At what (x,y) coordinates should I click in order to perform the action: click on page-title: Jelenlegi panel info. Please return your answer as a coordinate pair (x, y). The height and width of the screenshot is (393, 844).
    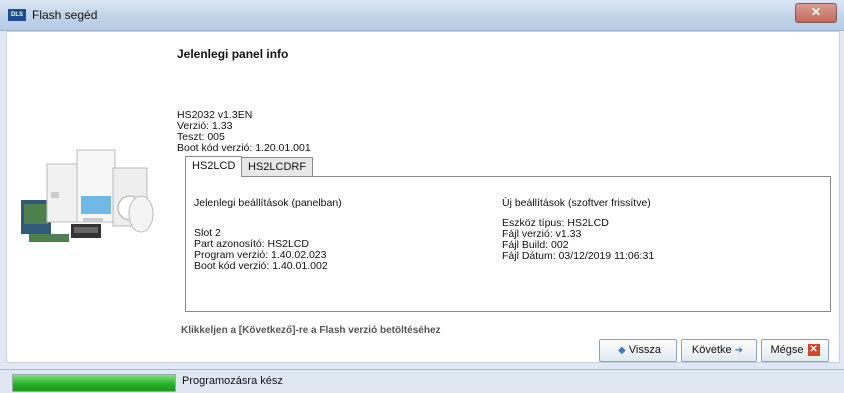
    Looking at the image, I should click on (233, 54).